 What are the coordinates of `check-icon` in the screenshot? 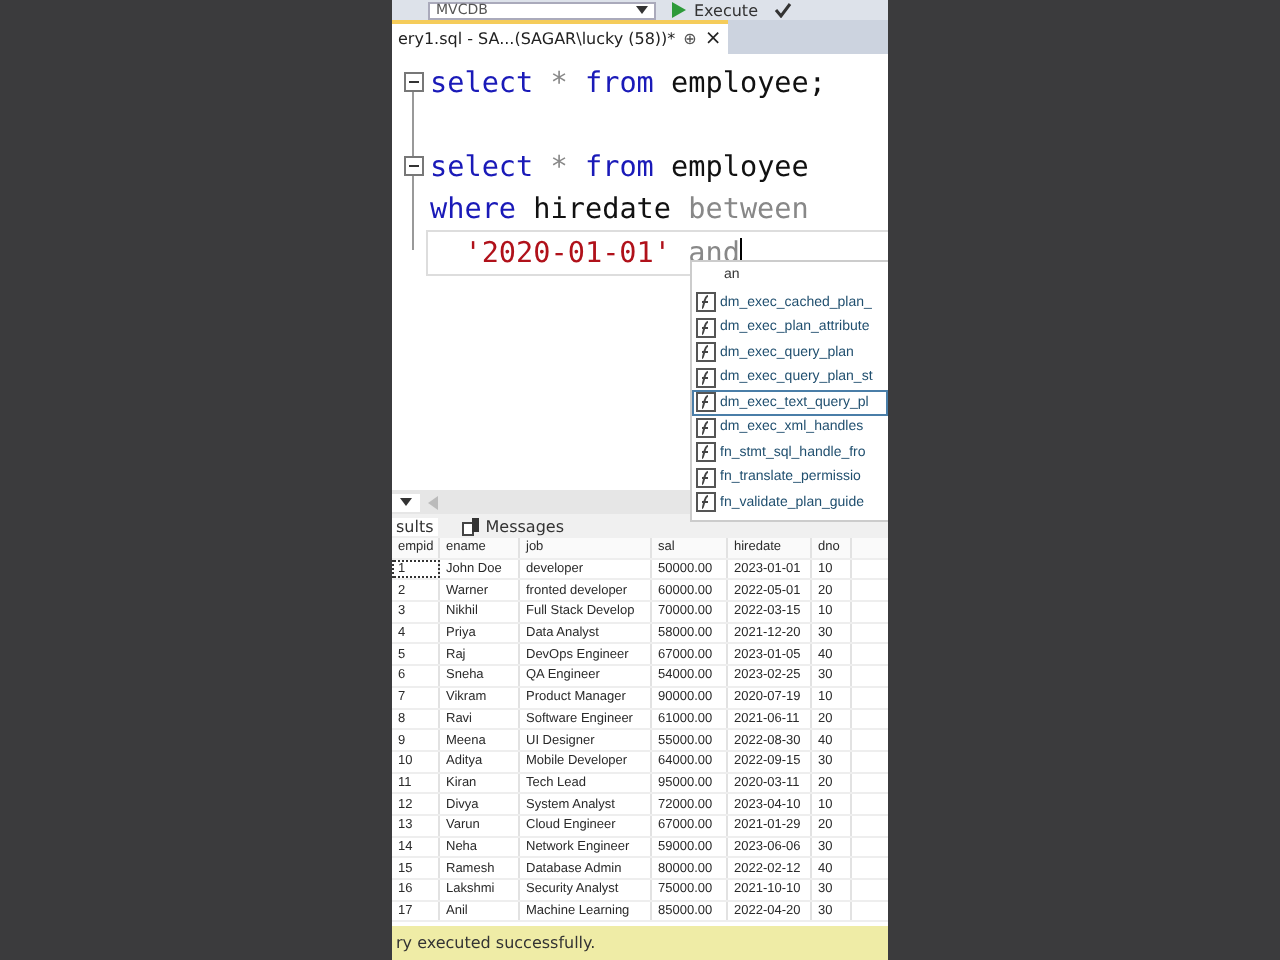 It's located at (783, 10).